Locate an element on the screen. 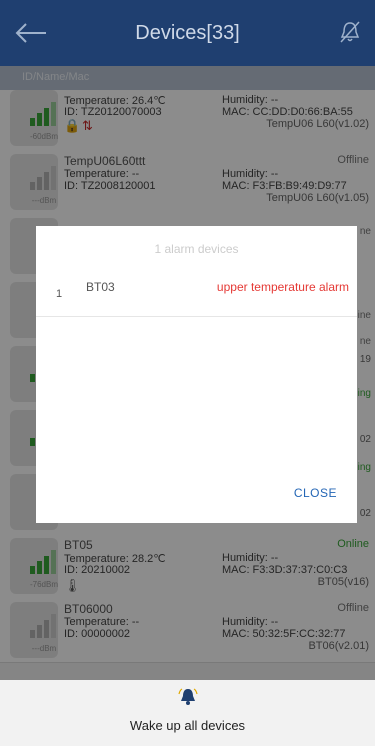 This screenshot has height=746, width=375. wake-all-button: Wake up all devices is located at coordinates (187, 725).